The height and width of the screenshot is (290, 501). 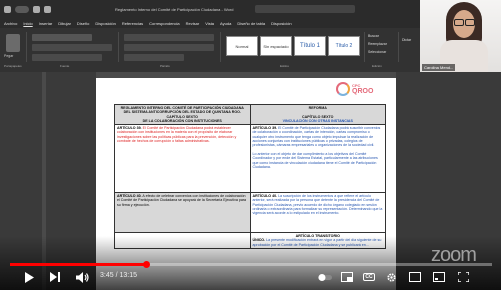 I want to click on replace-button: Reemplazar, so click(x=377, y=44).